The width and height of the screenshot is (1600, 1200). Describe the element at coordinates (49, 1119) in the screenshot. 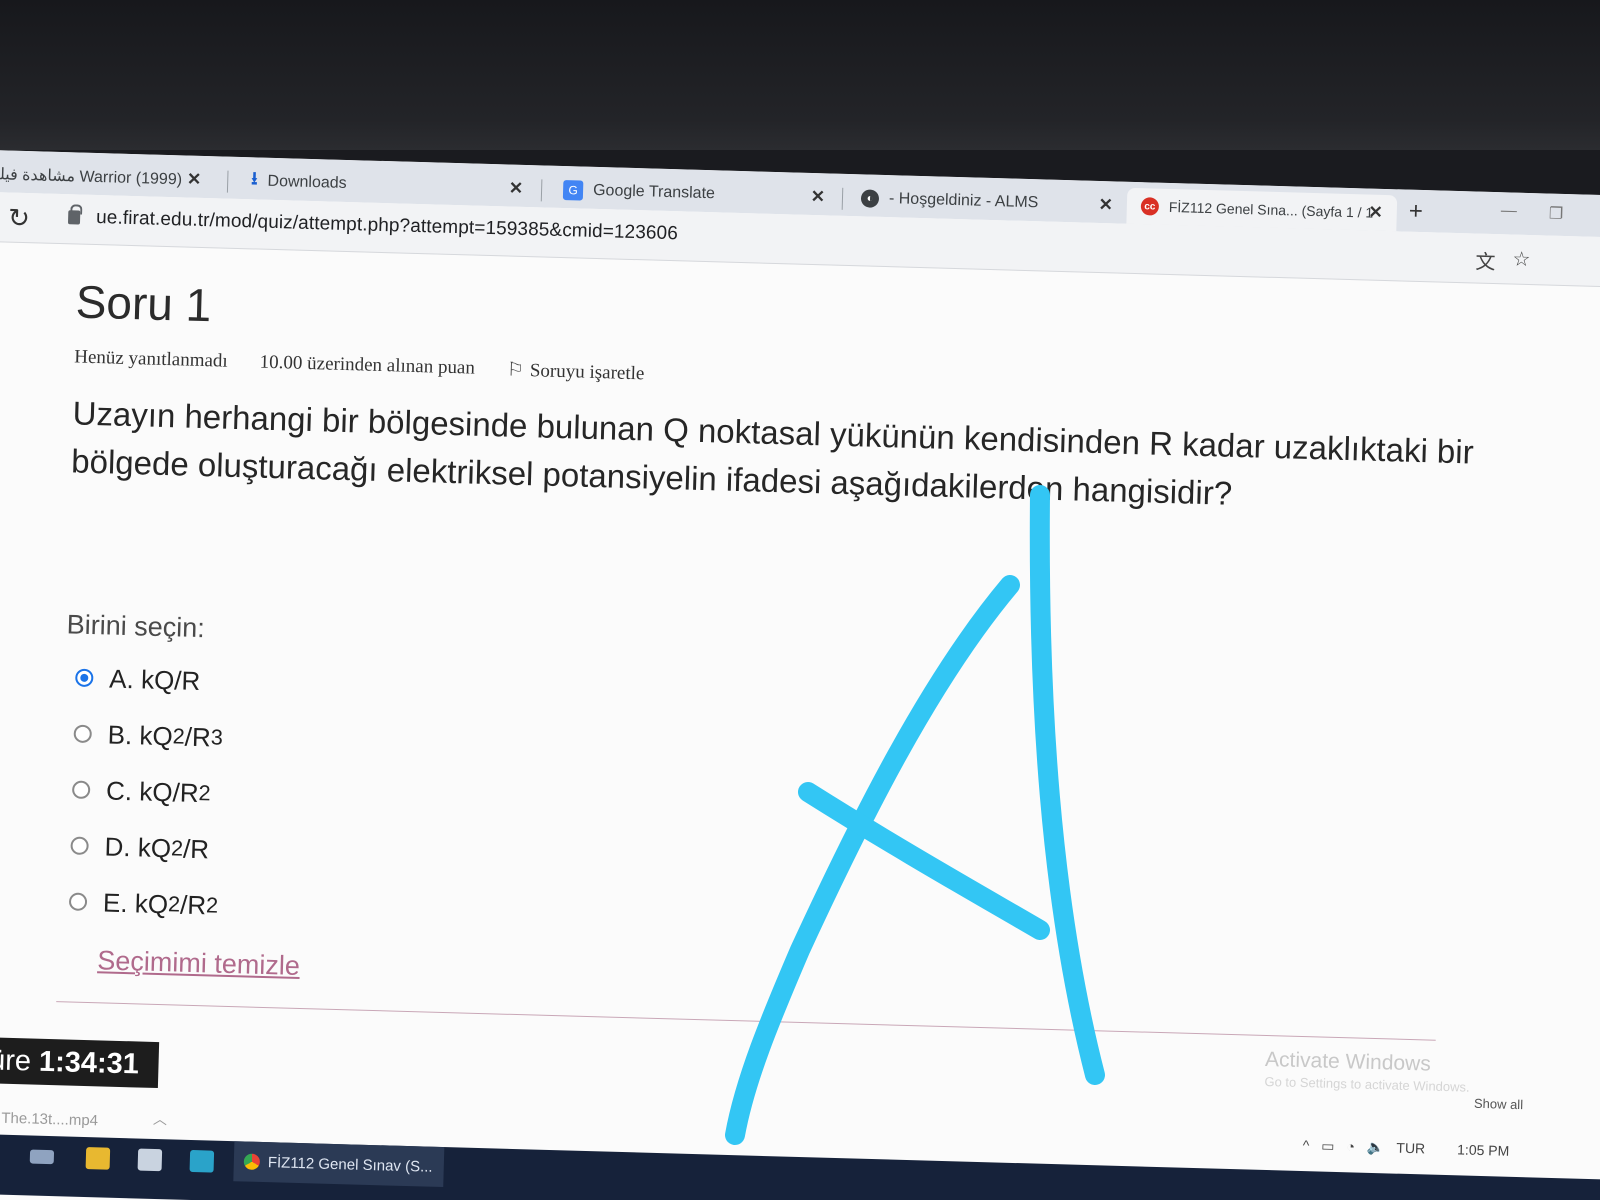

I see `download-item: Best].The.13t....mp4` at that location.